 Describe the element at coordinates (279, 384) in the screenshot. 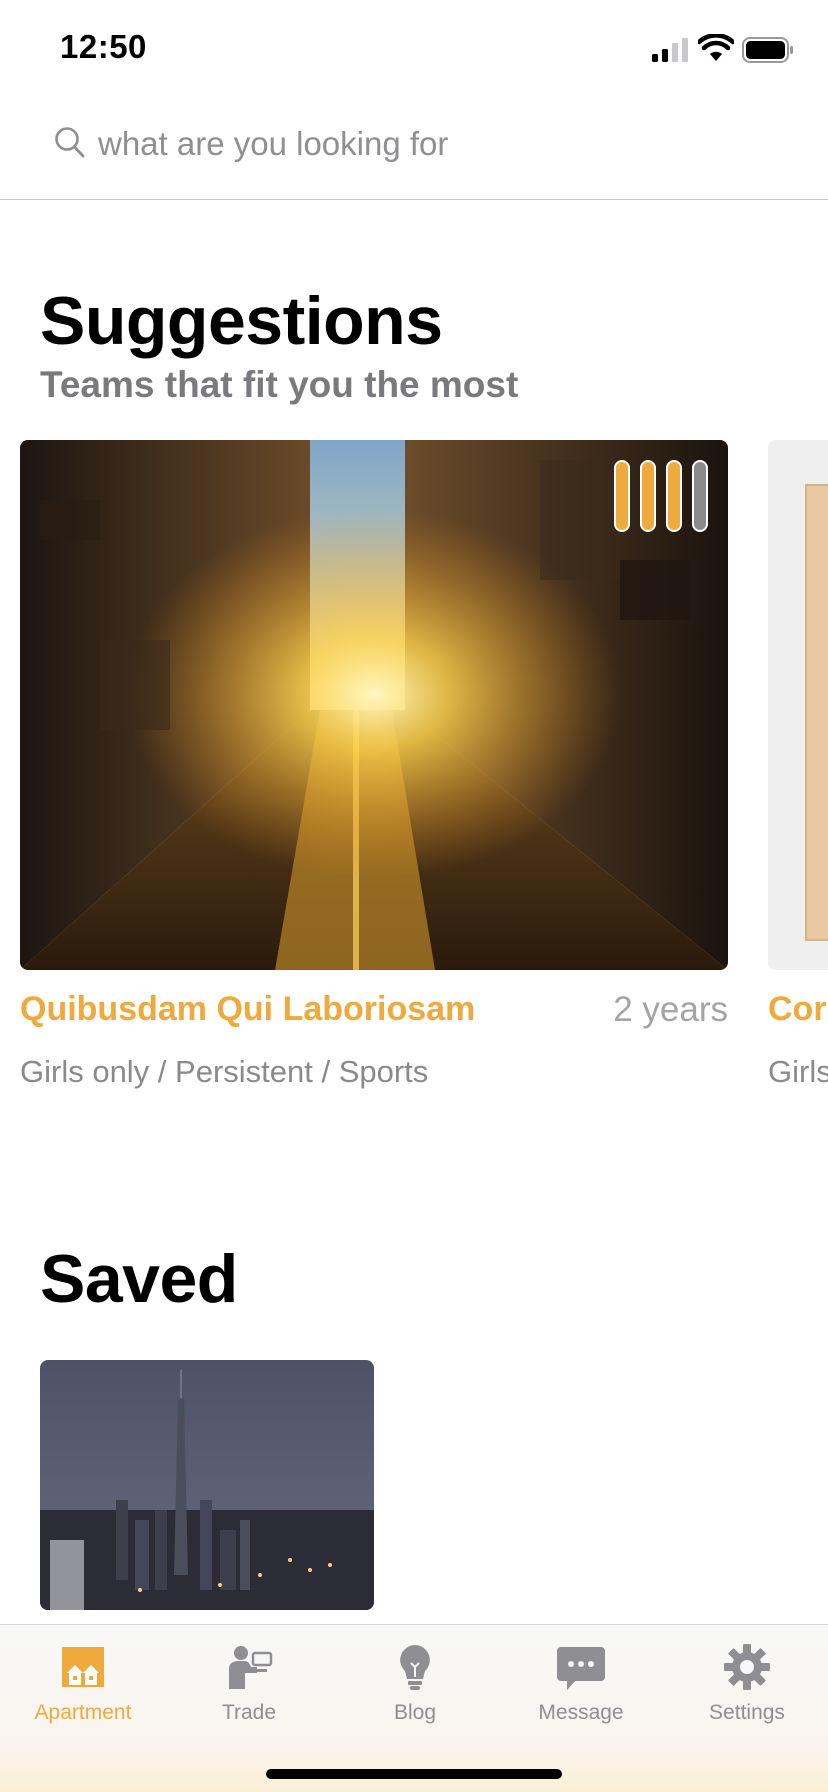

I see `suggestions-subtitle: Teams that fit you the most` at that location.